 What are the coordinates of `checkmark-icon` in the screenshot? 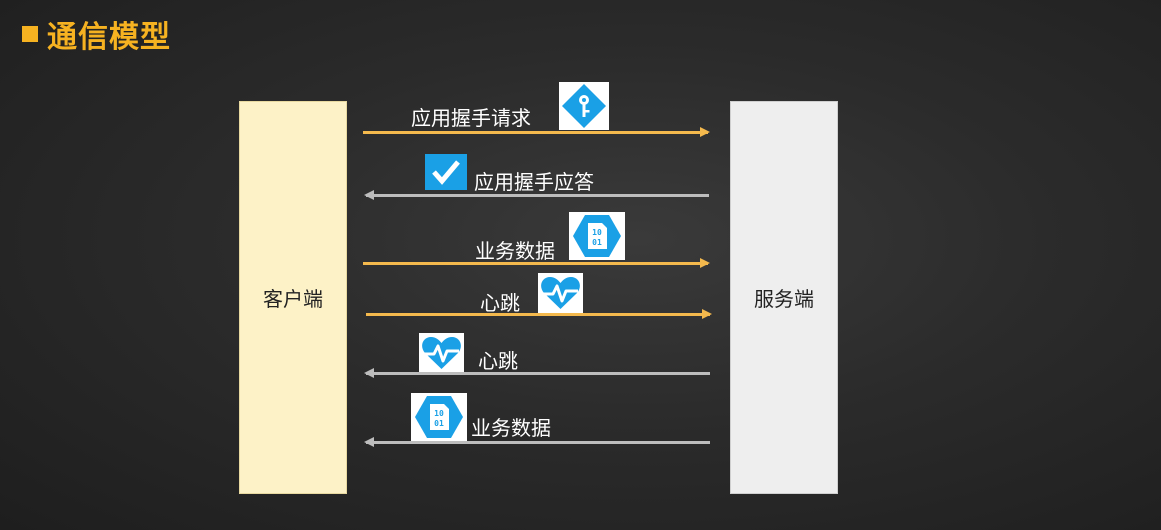 It's located at (446, 172).